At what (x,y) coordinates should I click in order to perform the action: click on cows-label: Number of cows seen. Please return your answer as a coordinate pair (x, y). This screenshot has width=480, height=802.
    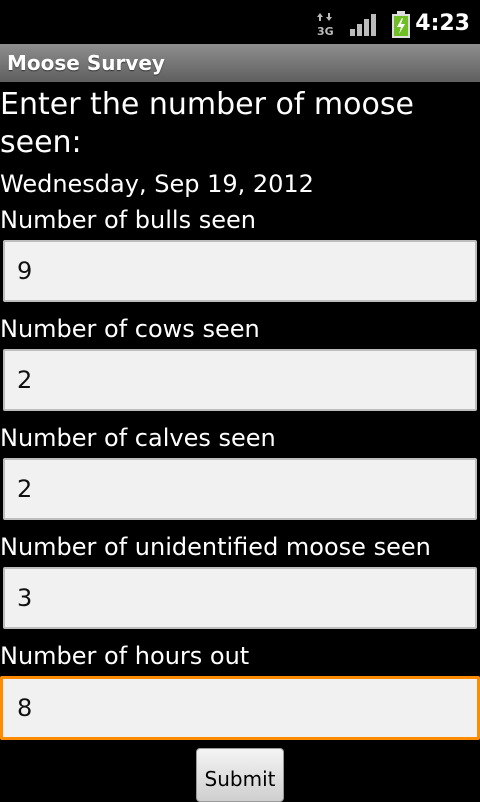
    Looking at the image, I should click on (130, 329).